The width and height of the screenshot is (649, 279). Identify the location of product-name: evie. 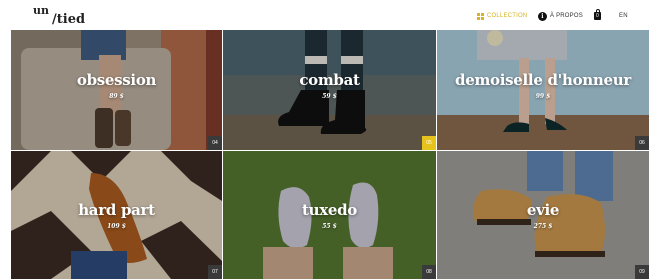
(543, 210).